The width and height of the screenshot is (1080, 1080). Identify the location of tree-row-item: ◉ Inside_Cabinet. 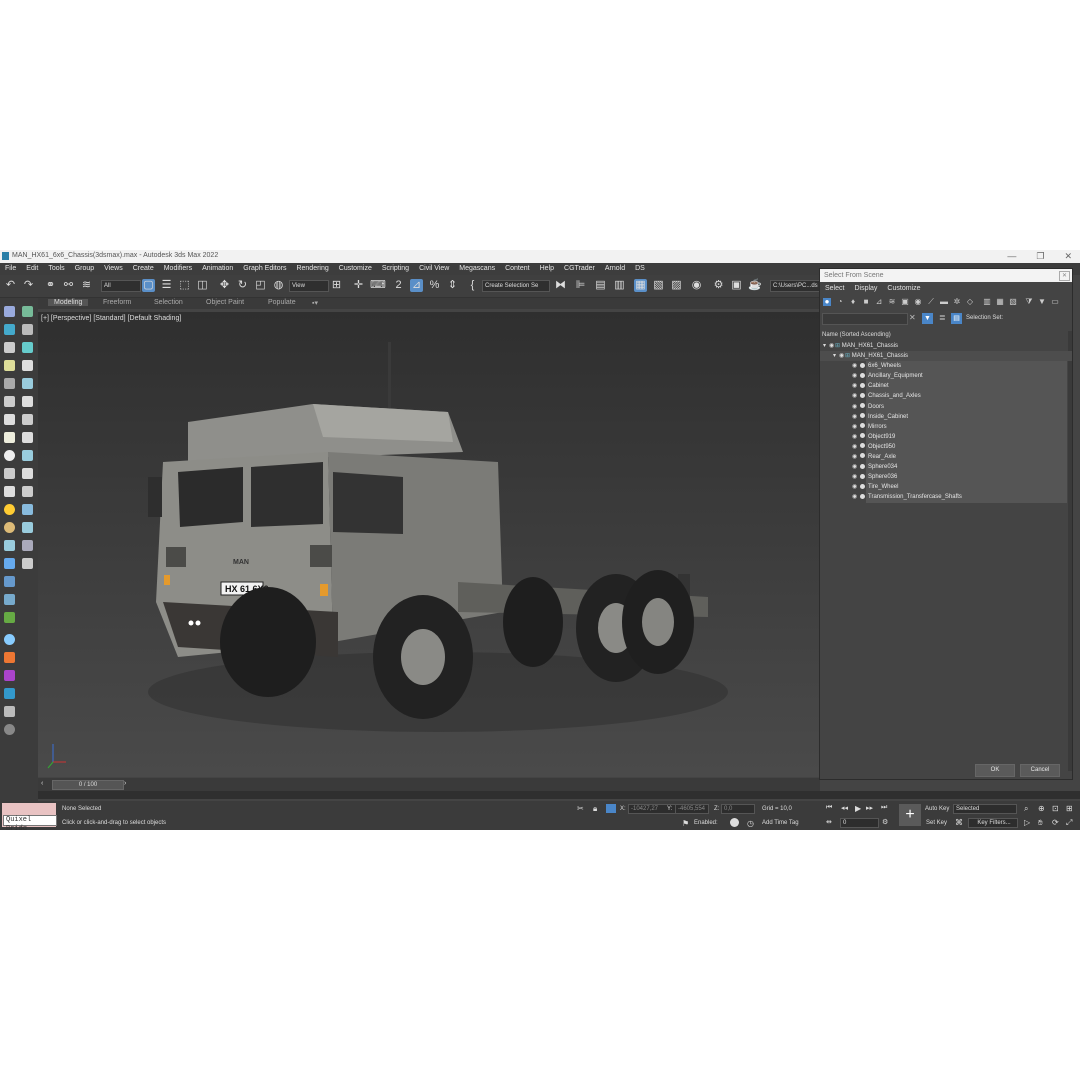
(946, 416).